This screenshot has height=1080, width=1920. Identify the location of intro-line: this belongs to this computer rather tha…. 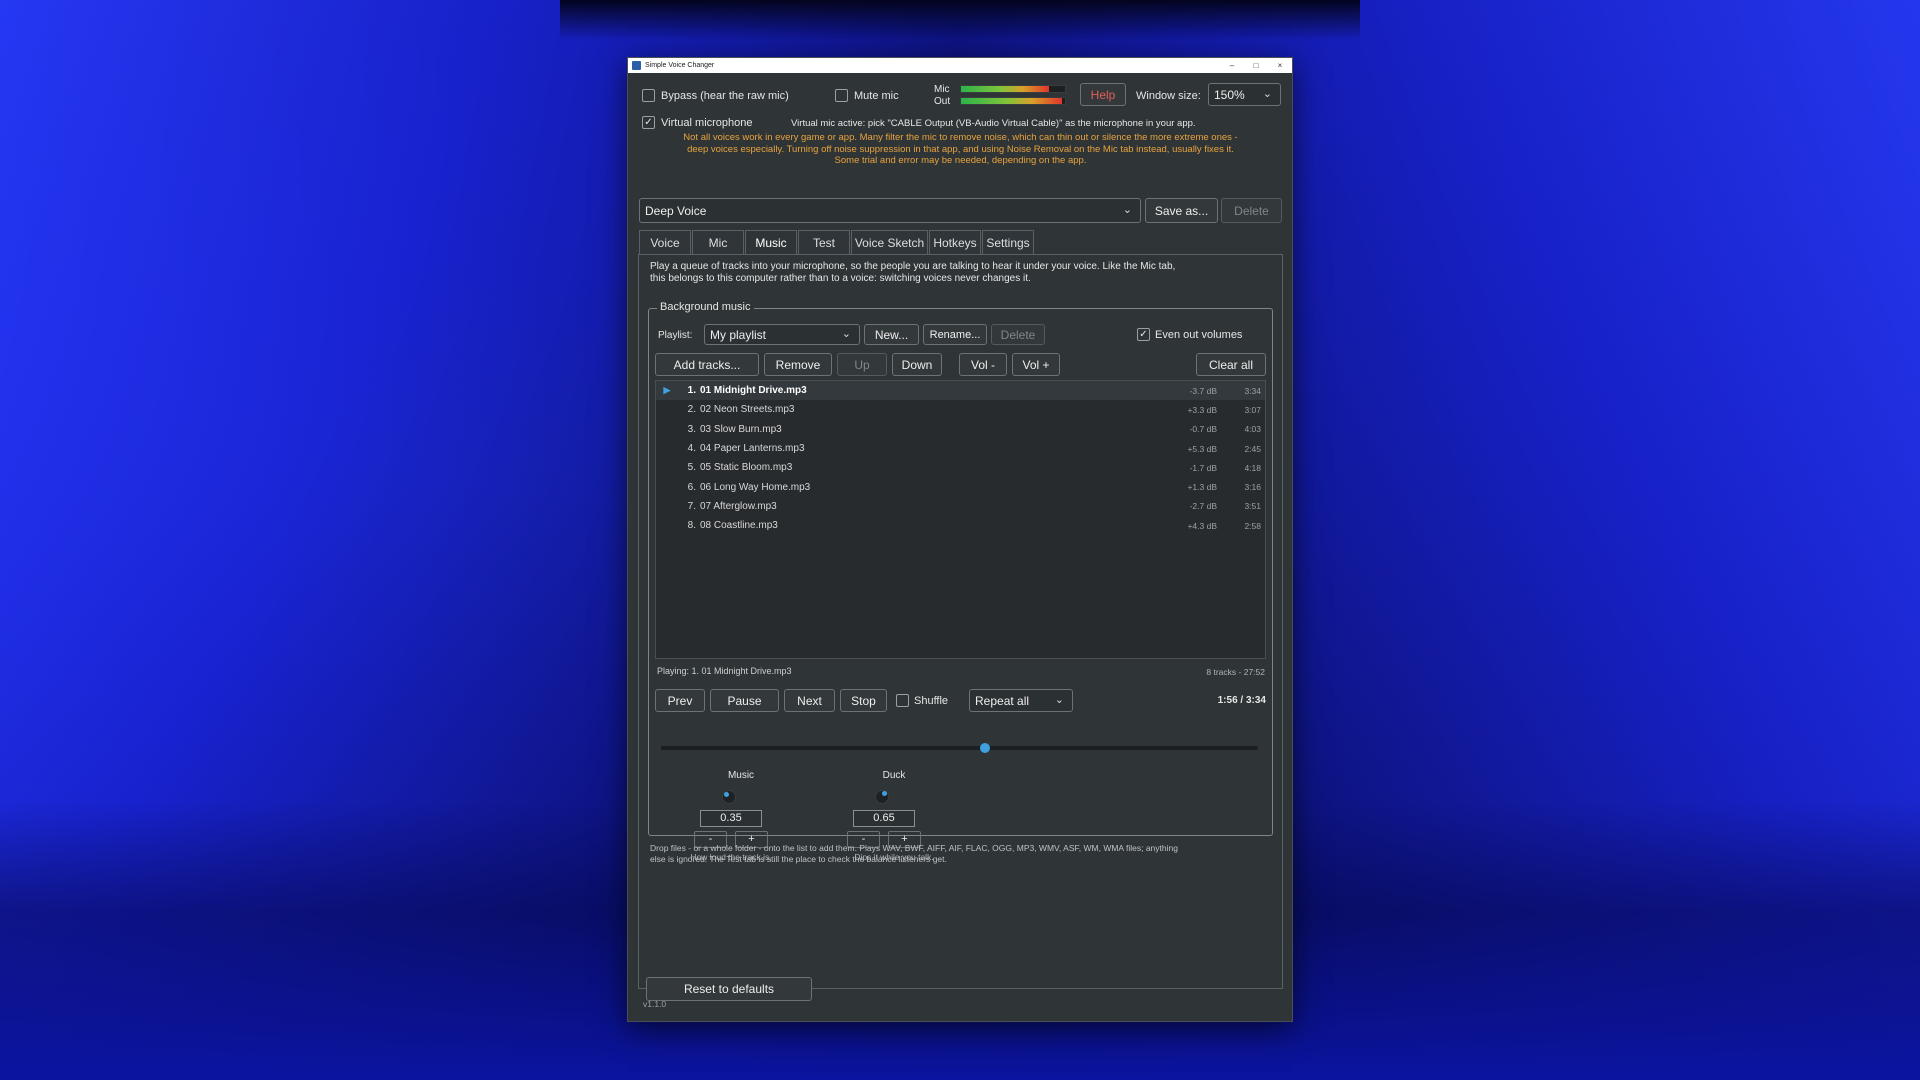
(840, 278).